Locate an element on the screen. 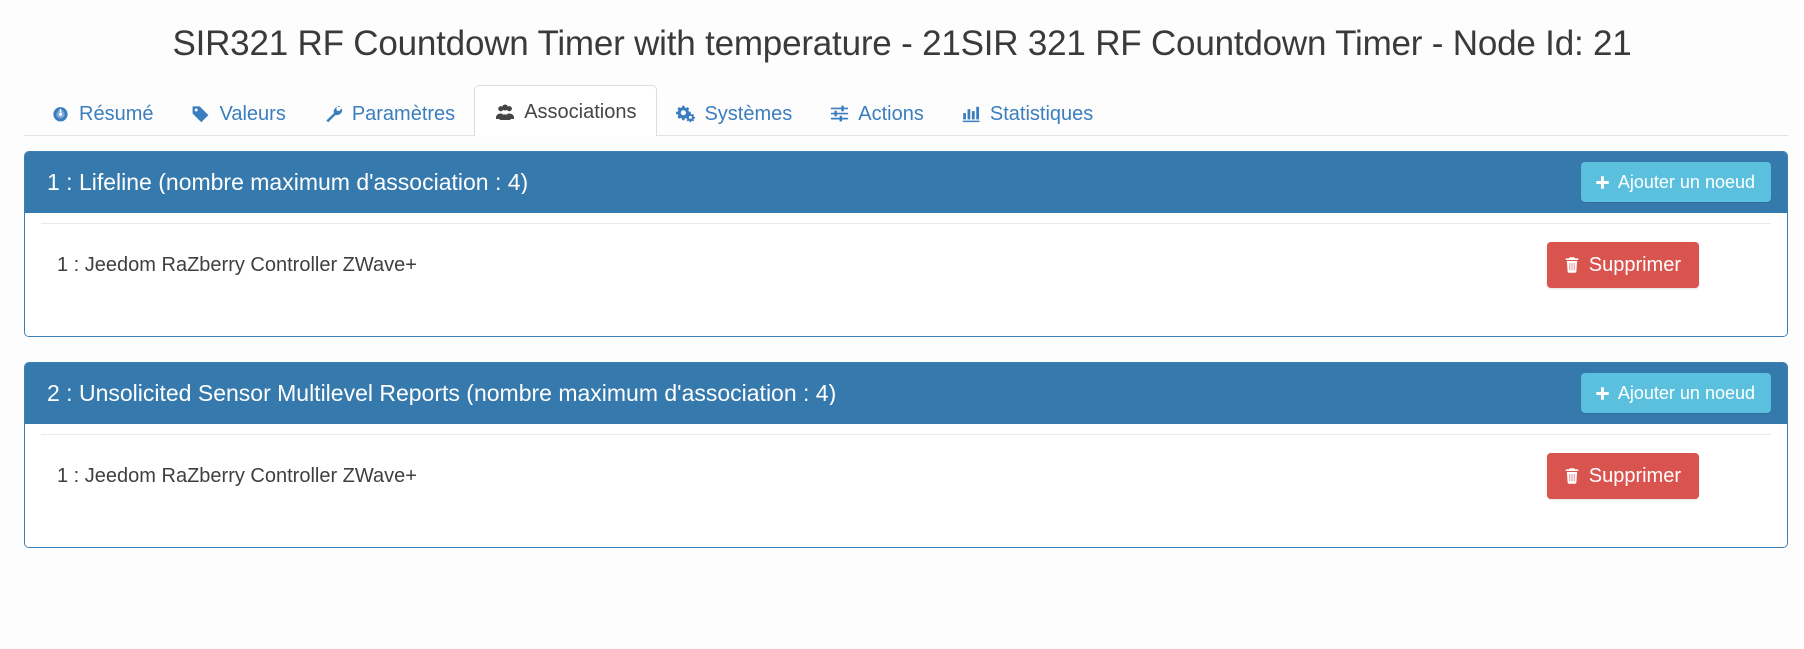 This screenshot has width=1804, height=649. sliders-icon is located at coordinates (839, 113).